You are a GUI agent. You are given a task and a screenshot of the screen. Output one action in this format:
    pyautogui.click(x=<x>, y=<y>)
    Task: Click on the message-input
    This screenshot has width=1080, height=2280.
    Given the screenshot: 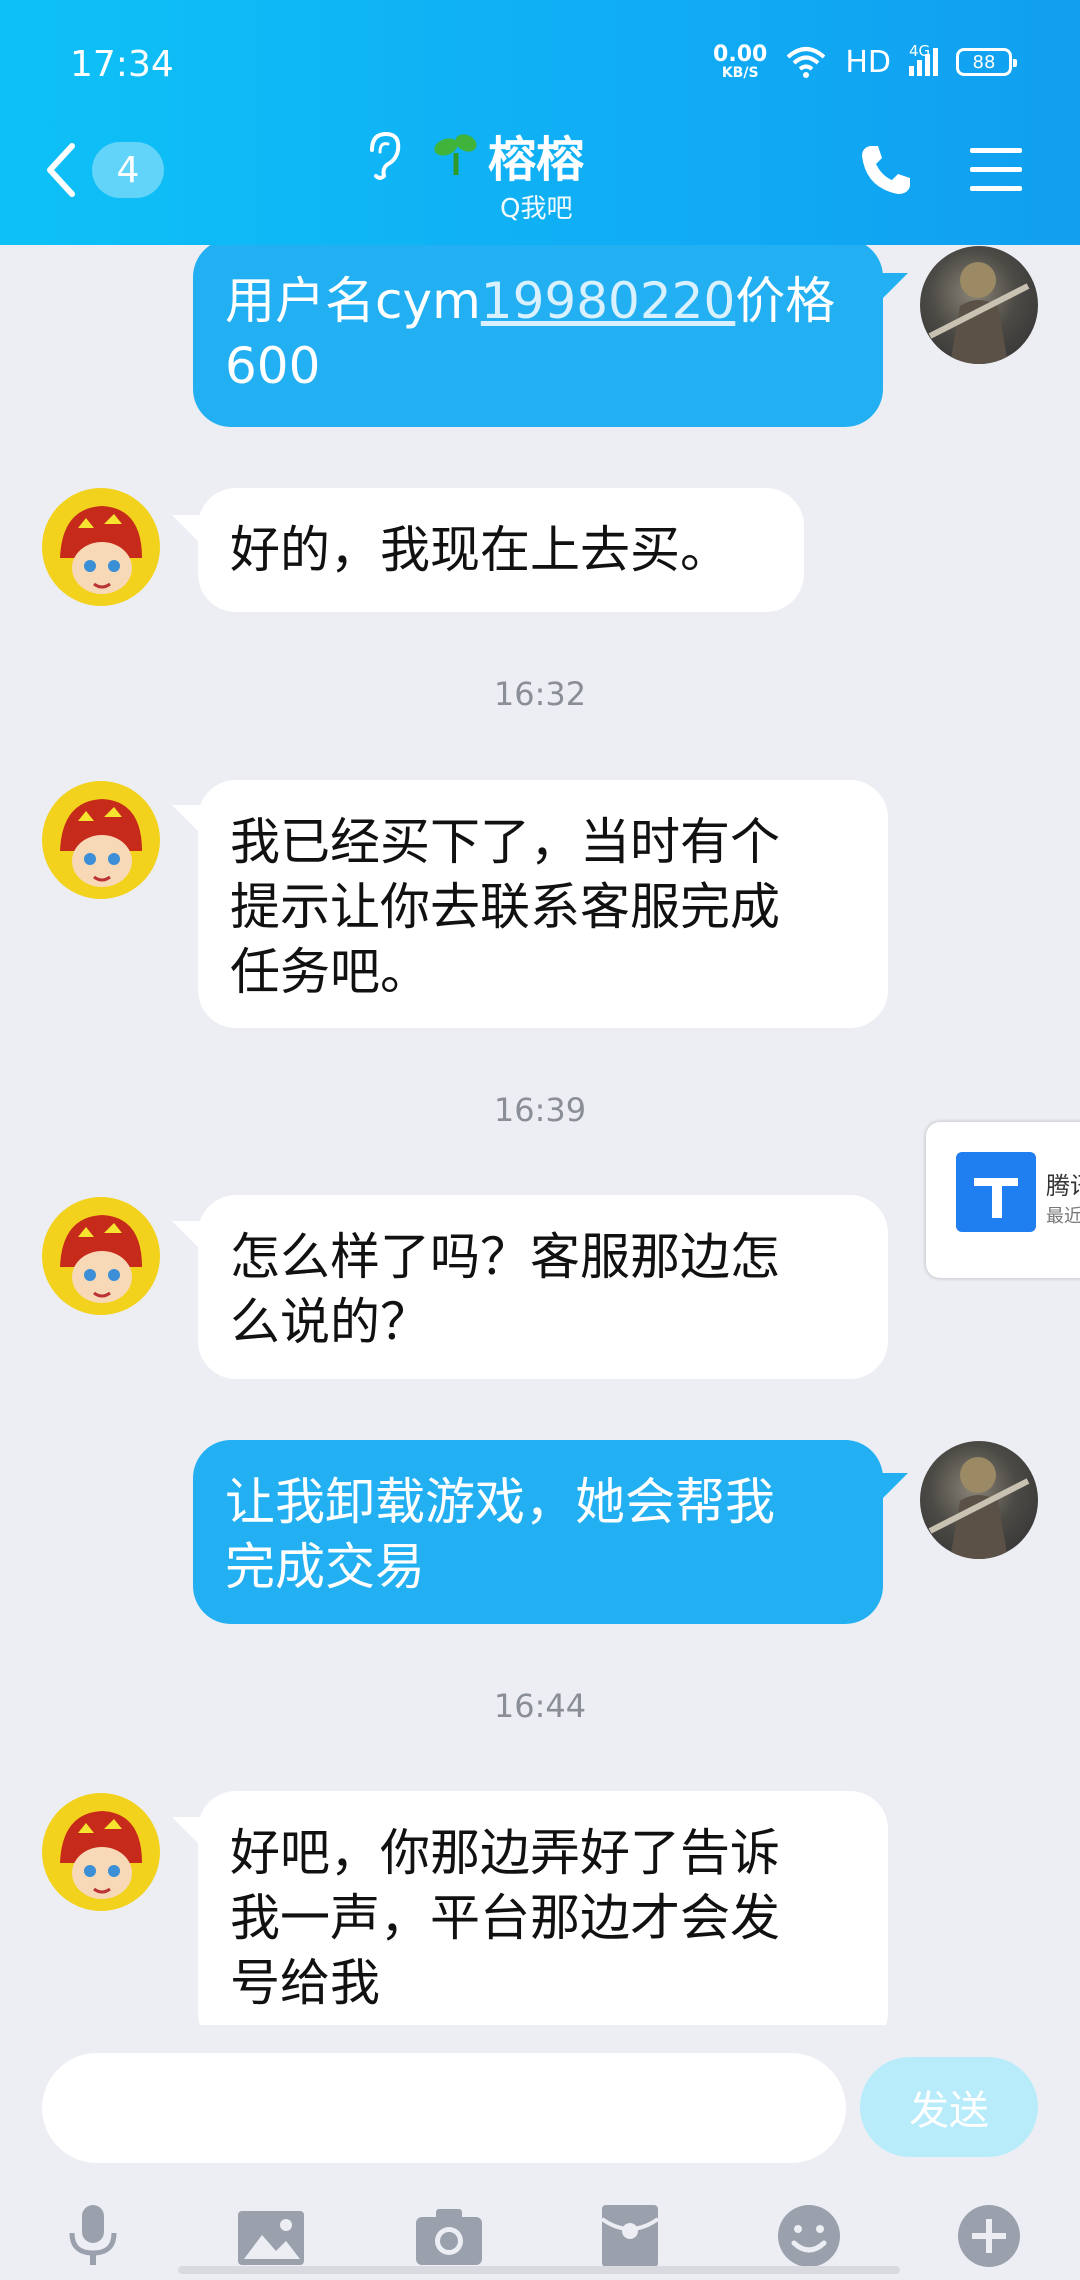 What is the action you would take?
    pyautogui.click(x=444, y=2108)
    